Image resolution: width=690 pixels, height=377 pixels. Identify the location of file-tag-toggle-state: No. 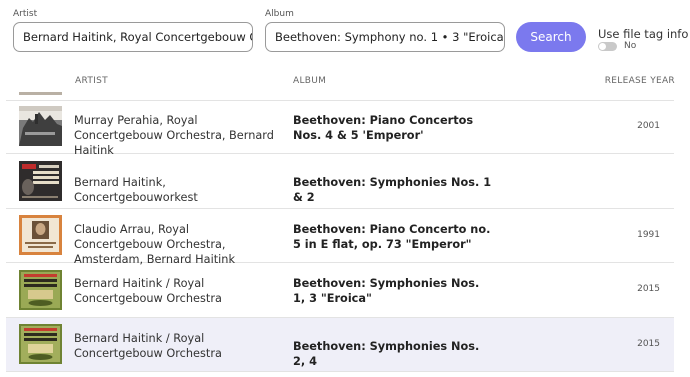
(630, 46).